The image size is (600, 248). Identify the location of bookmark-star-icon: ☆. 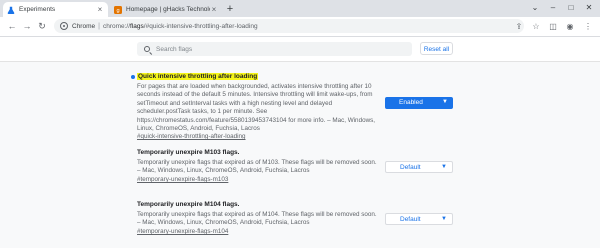
(536, 26).